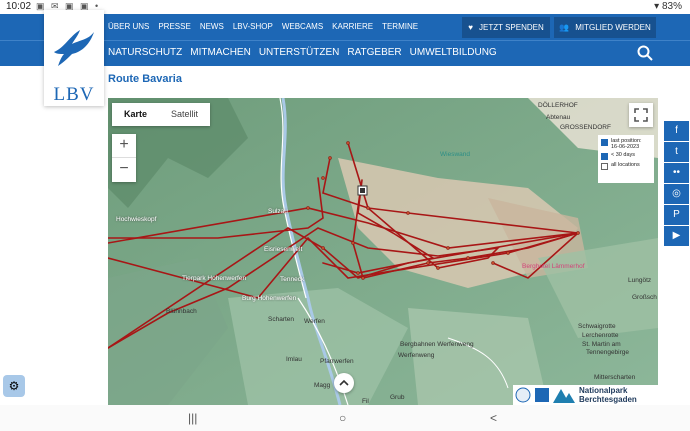 This screenshot has width=690, height=431. What do you see at coordinates (493, 418) in the screenshot?
I see `back-button: <` at bounding box center [493, 418].